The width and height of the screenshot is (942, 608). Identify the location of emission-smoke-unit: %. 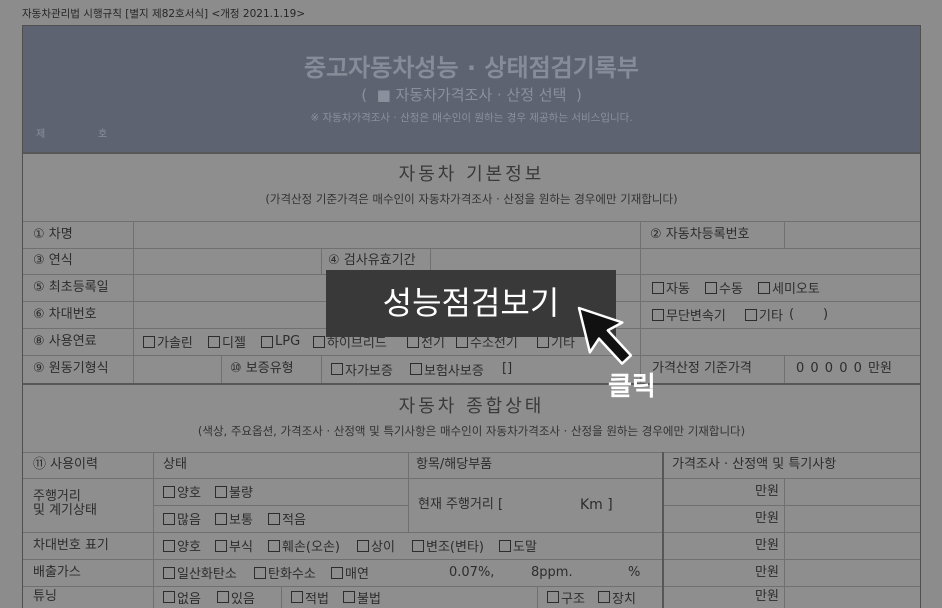
(634, 572).